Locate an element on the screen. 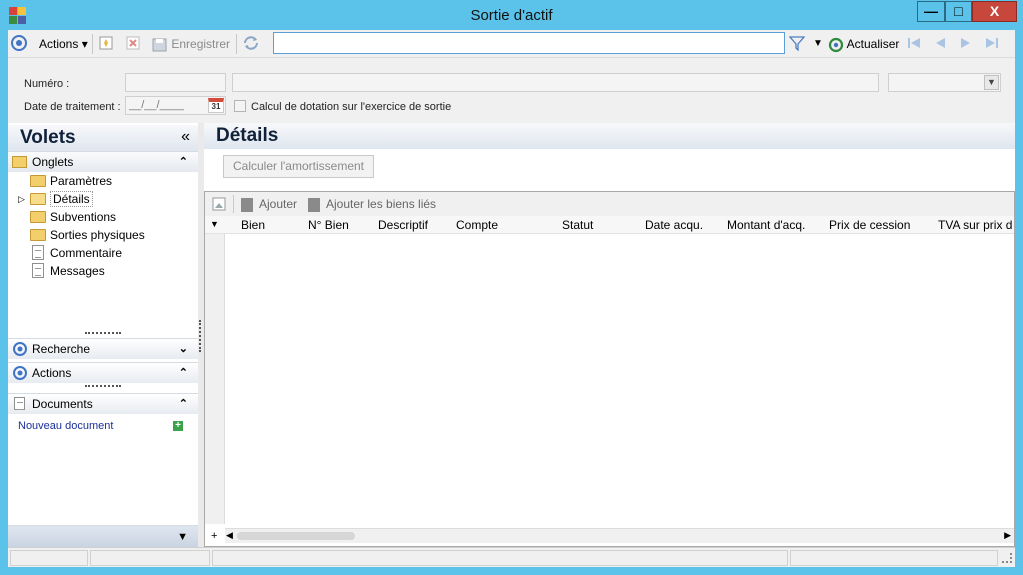 Image resolution: width=1023 pixels, height=575 pixels. documents-label: Documents is located at coordinates (62, 404).